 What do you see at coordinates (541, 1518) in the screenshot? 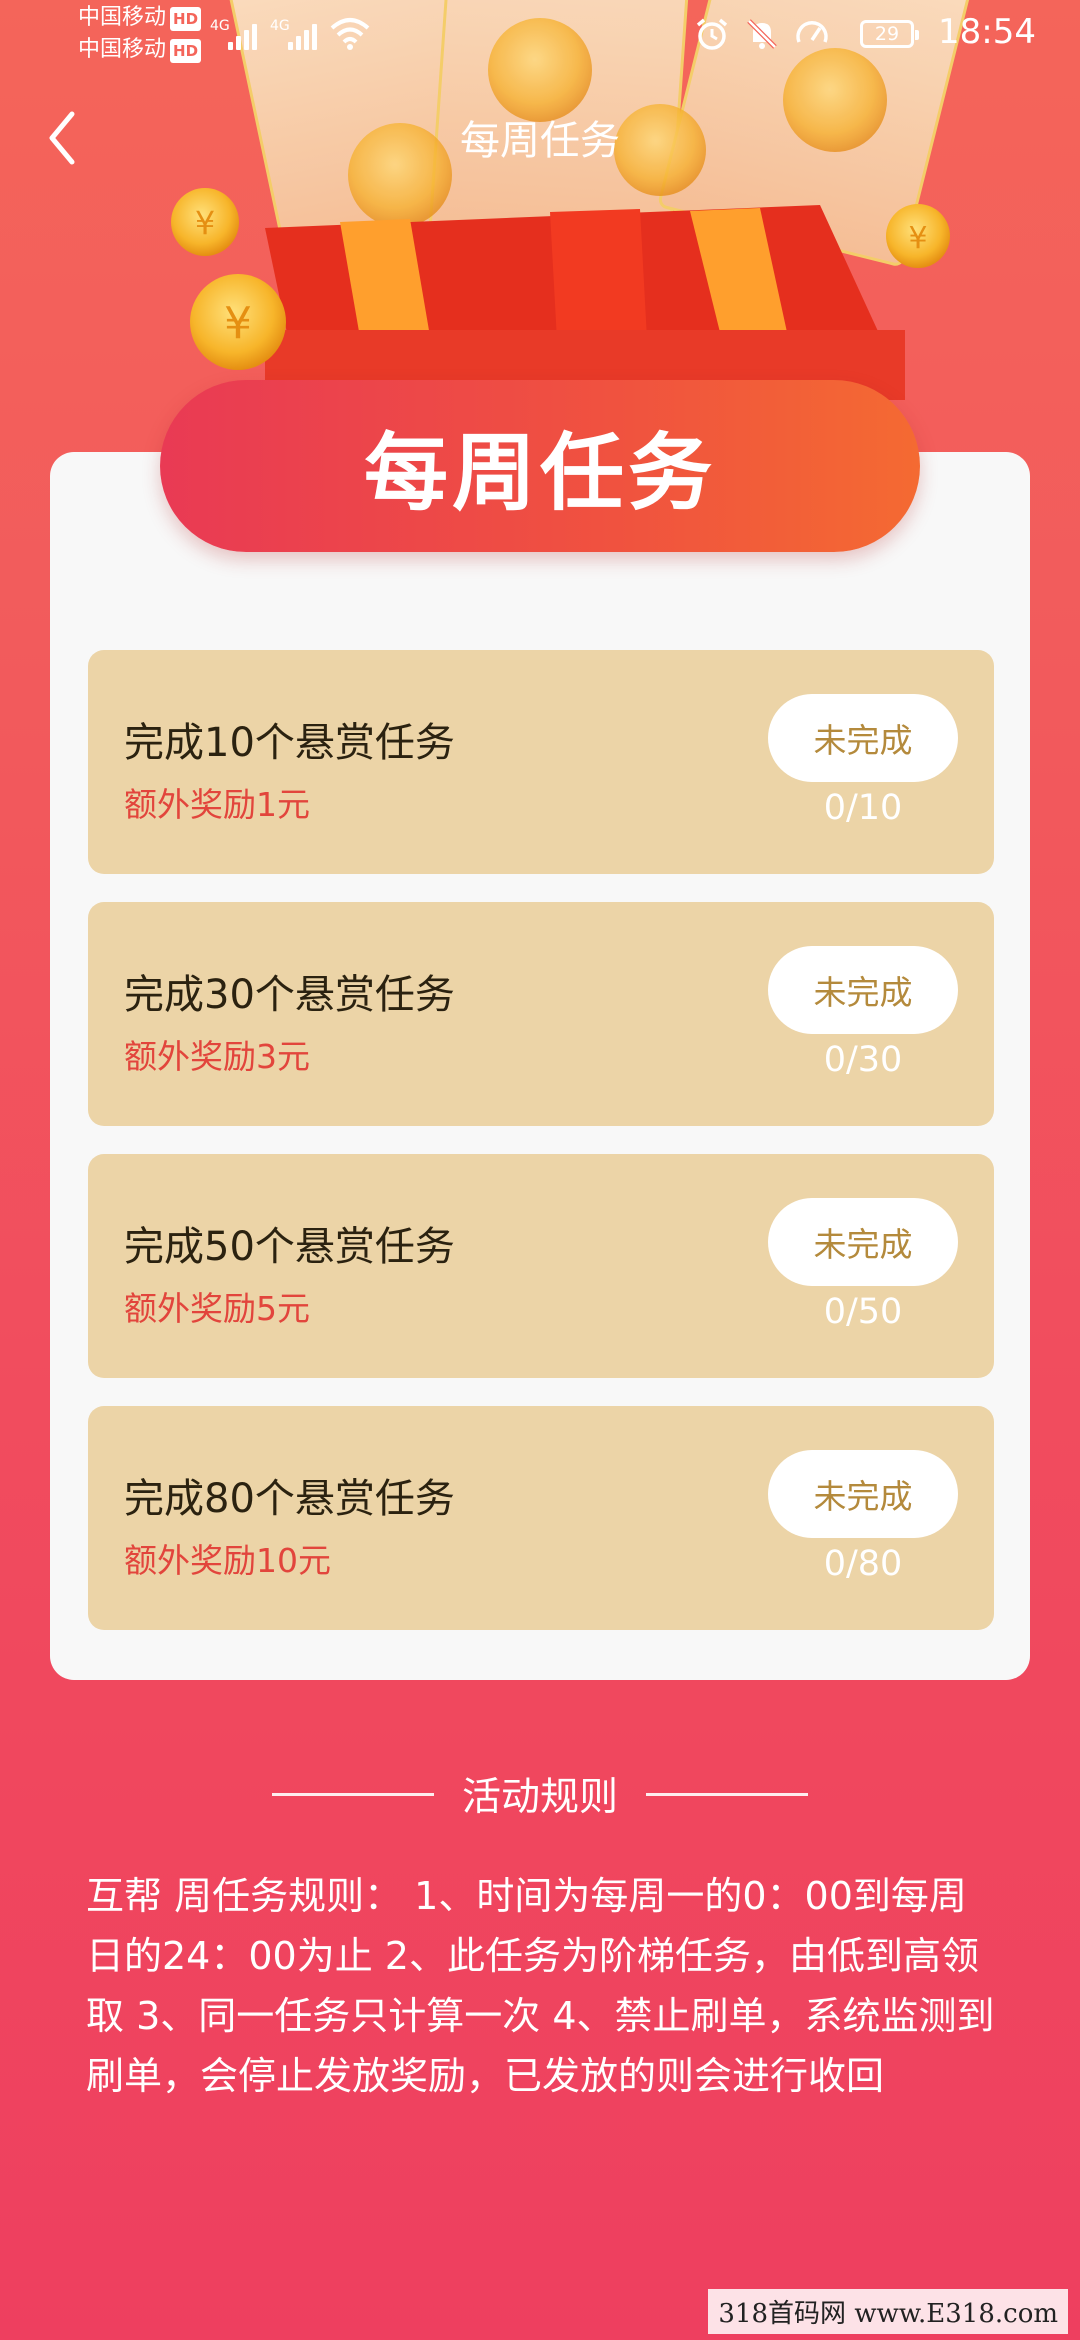
I see `task-item: 完成80个悬赏任务 额外奖励10元 未完成 0/80` at bounding box center [541, 1518].